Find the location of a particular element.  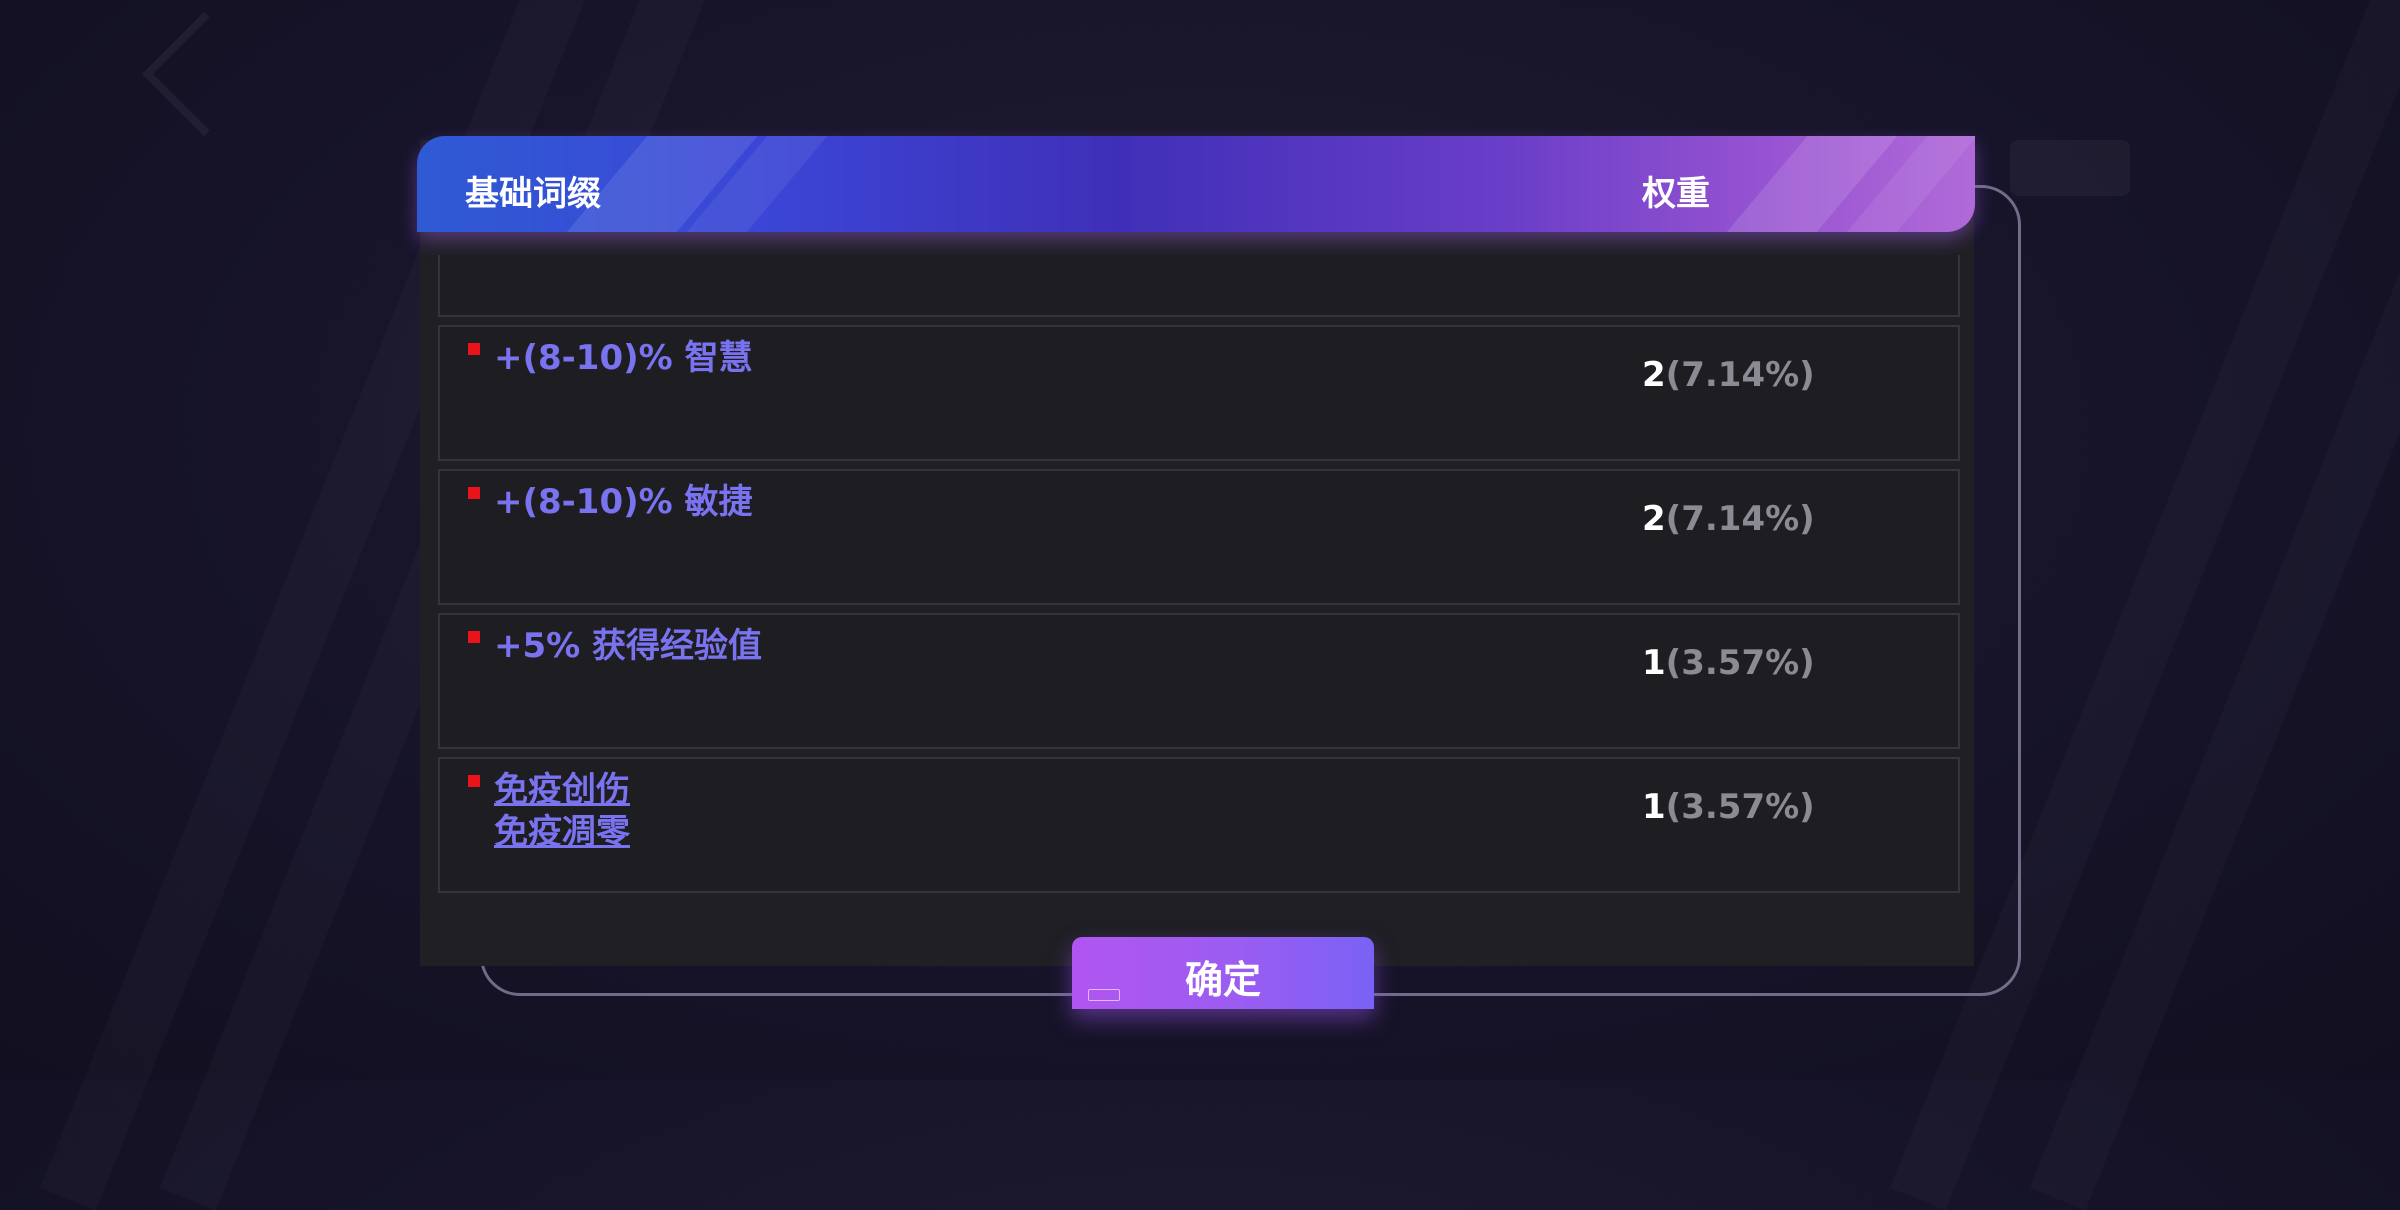

back-arrow-icon is located at coordinates (204, 74).